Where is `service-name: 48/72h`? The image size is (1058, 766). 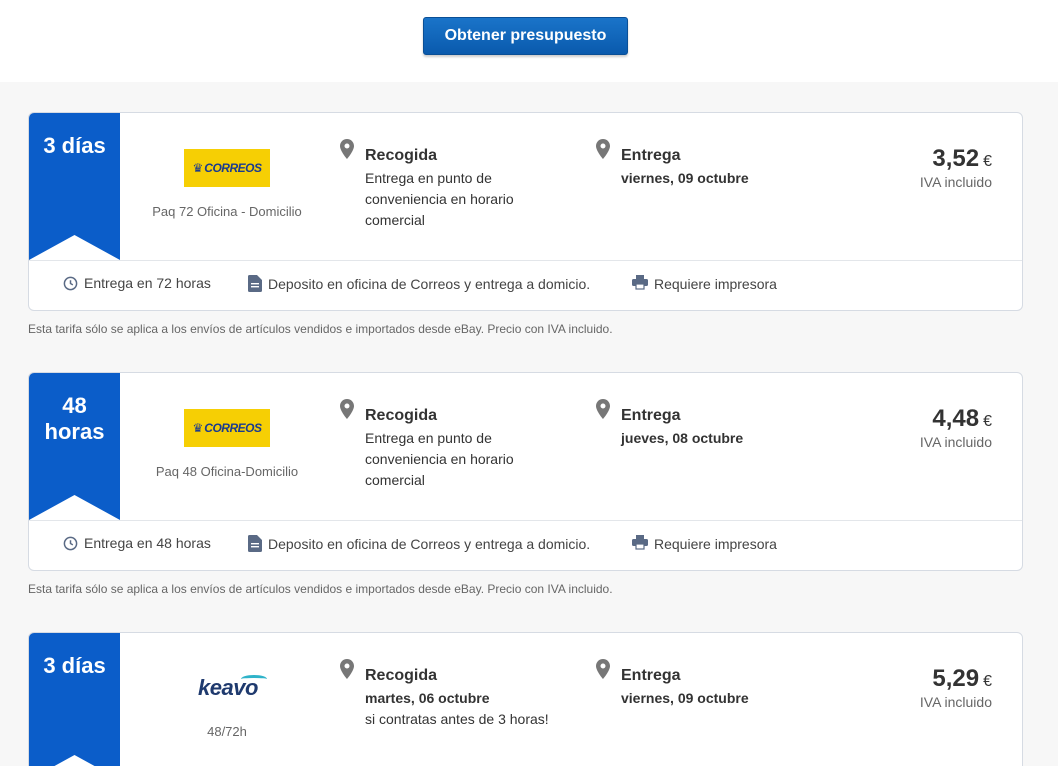
service-name: 48/72h is located at coordinates (227, 731).